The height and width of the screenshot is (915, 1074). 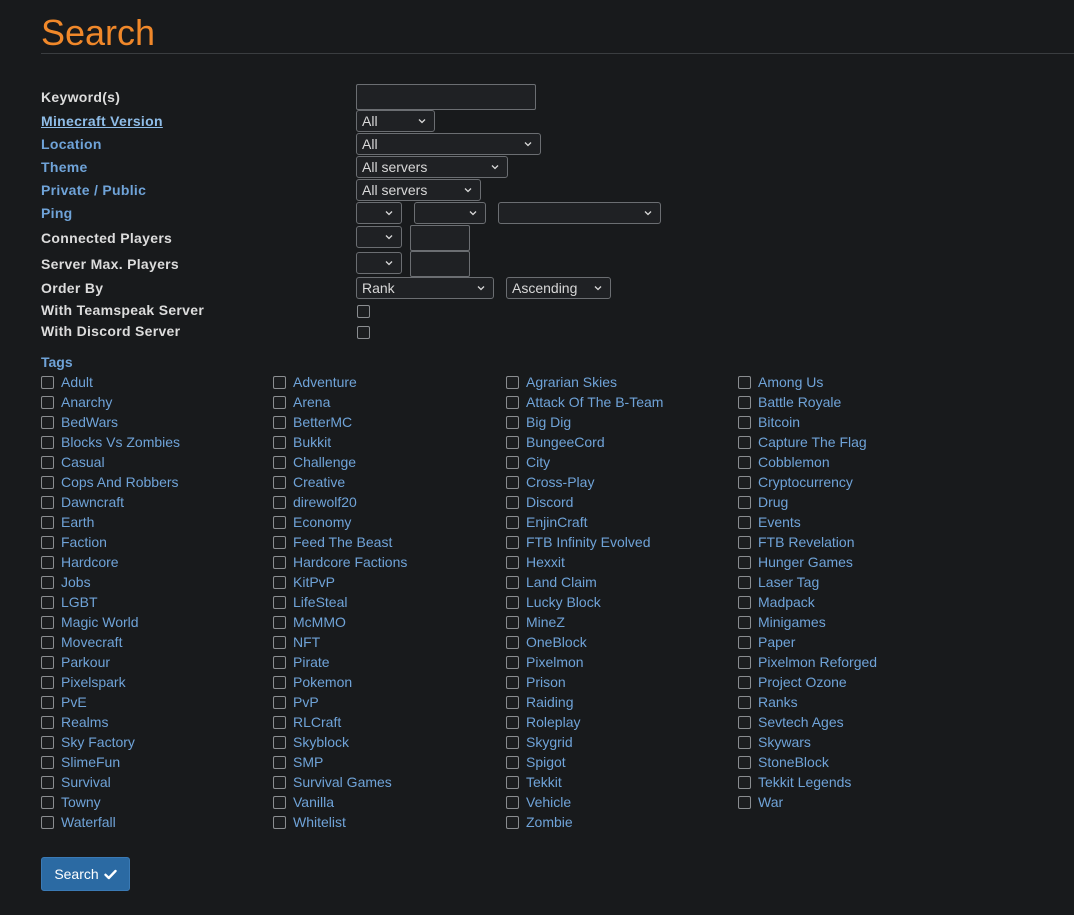 What do you see at coordinates (85, 874) in the screenshot?
I see `search-button: Search` at bounding box center [85, 874].